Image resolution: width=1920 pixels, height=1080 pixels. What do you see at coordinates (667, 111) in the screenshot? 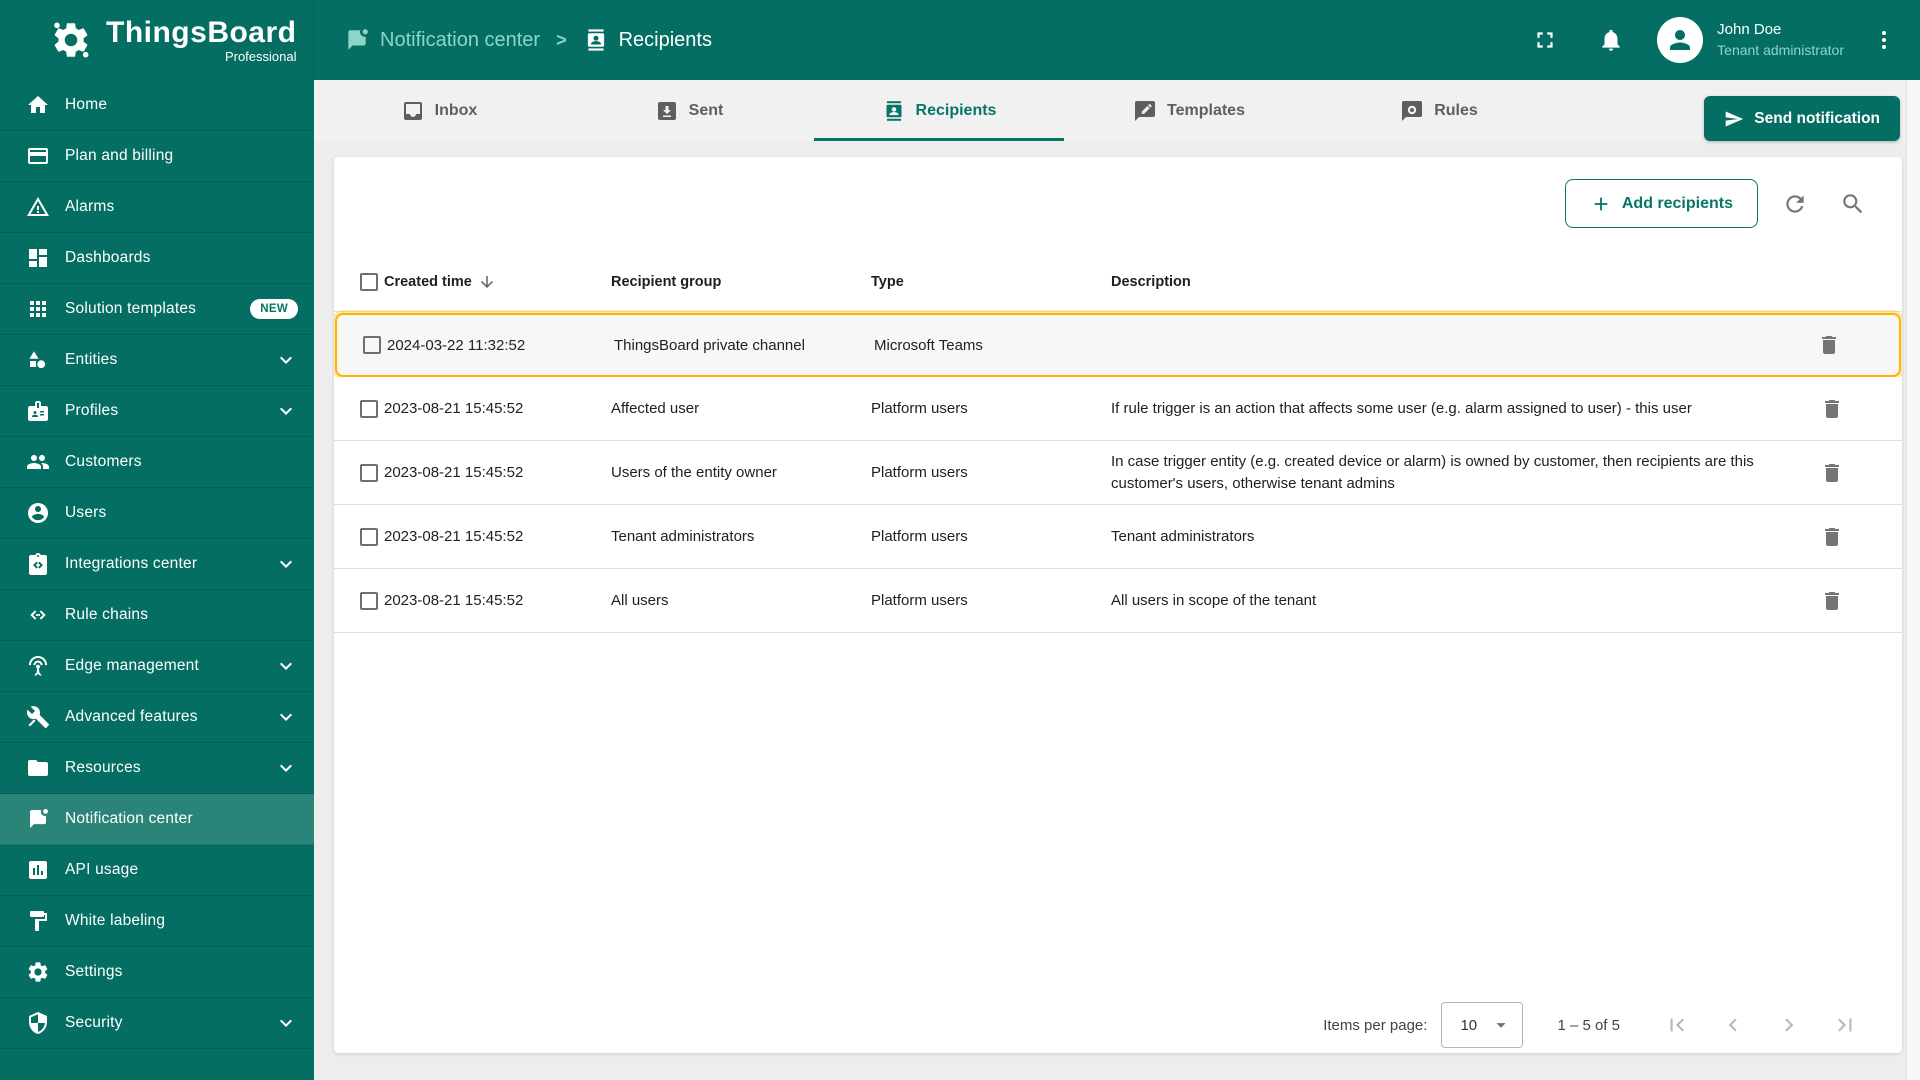
I see `sent-tab-icon` at bounding box center [667, 111].